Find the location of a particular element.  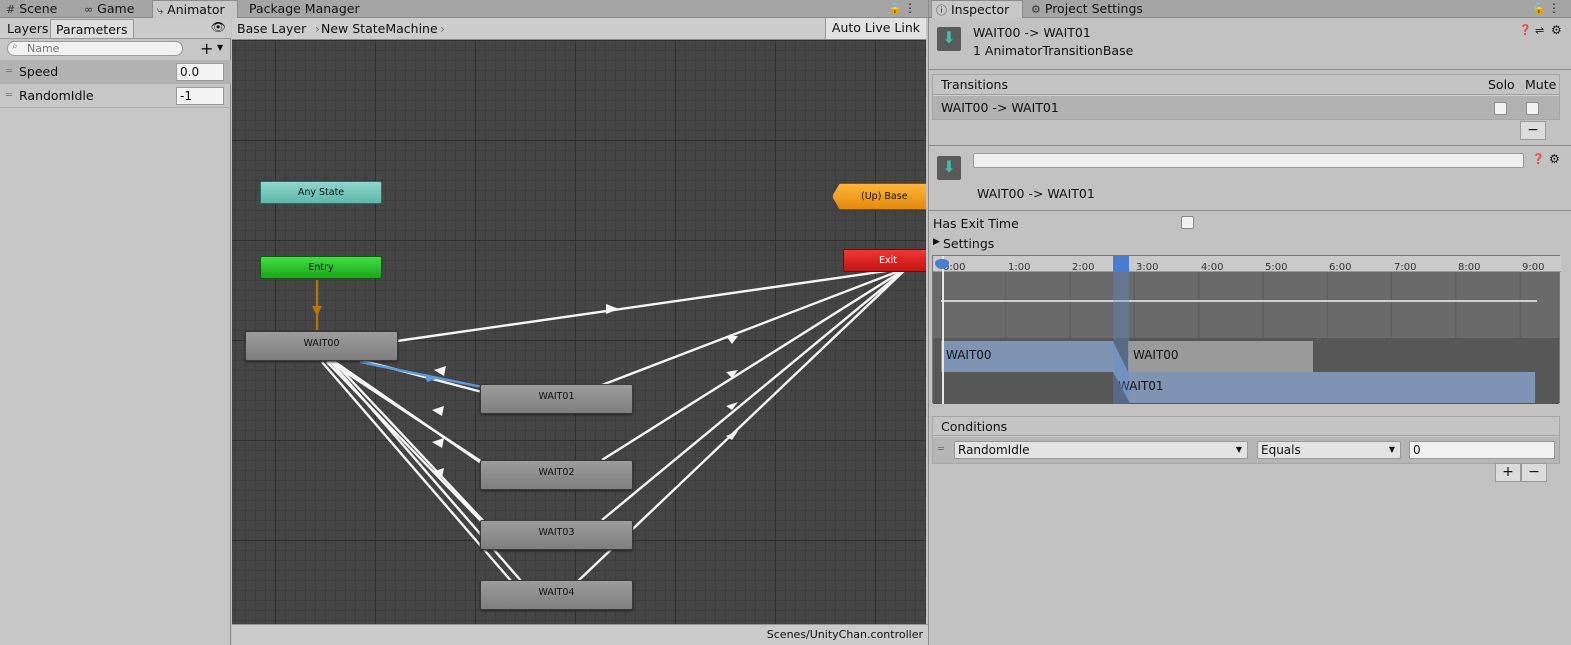

state-node-wait00: WAIT00 is located at coordinates (321, 346).